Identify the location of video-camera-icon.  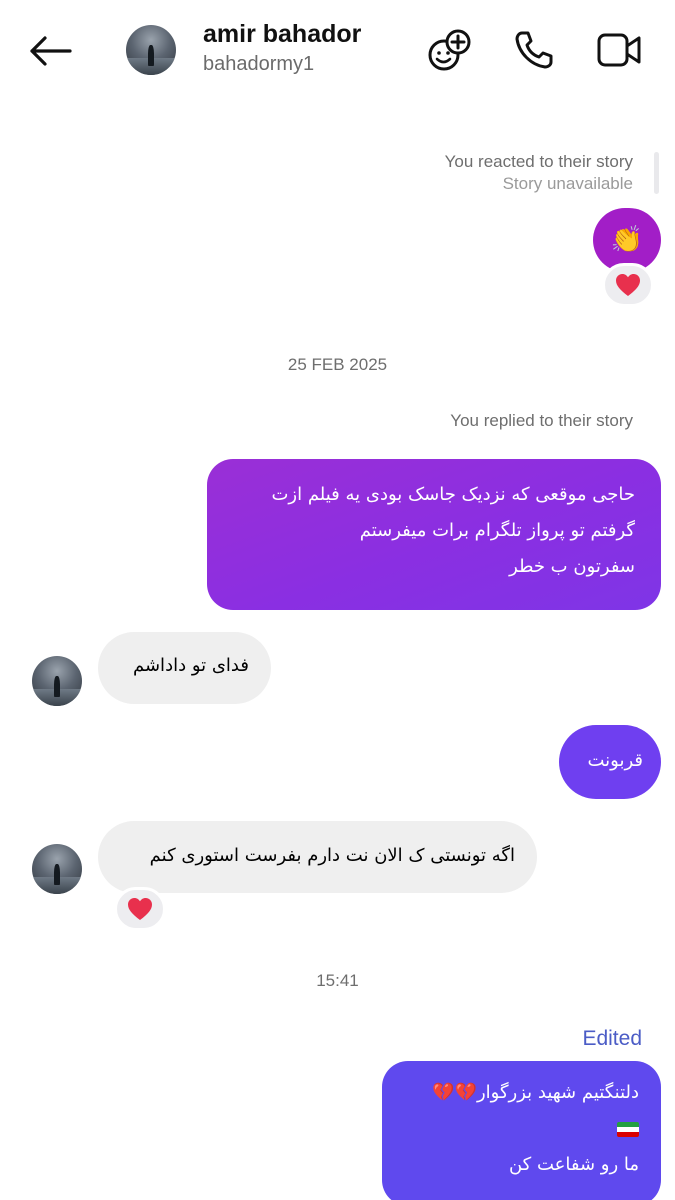
(619, 50).